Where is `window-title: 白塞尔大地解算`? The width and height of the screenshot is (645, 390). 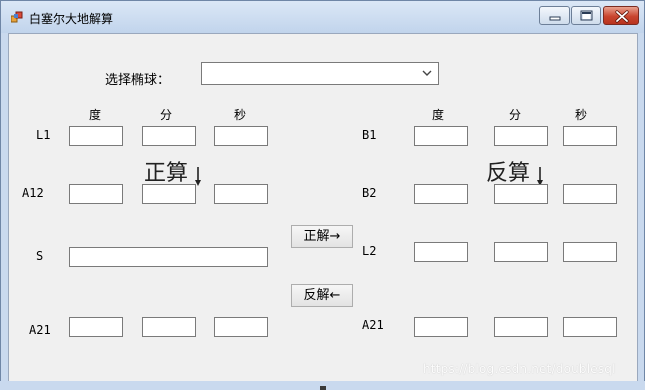
window-title: 白塞尔大地解算 is located at coordinates (71, 19).